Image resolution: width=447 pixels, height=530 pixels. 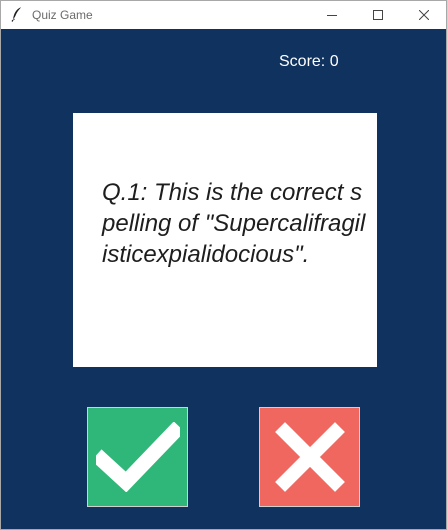 I want to click on checkmark-icon, so click(x=137, y=457).